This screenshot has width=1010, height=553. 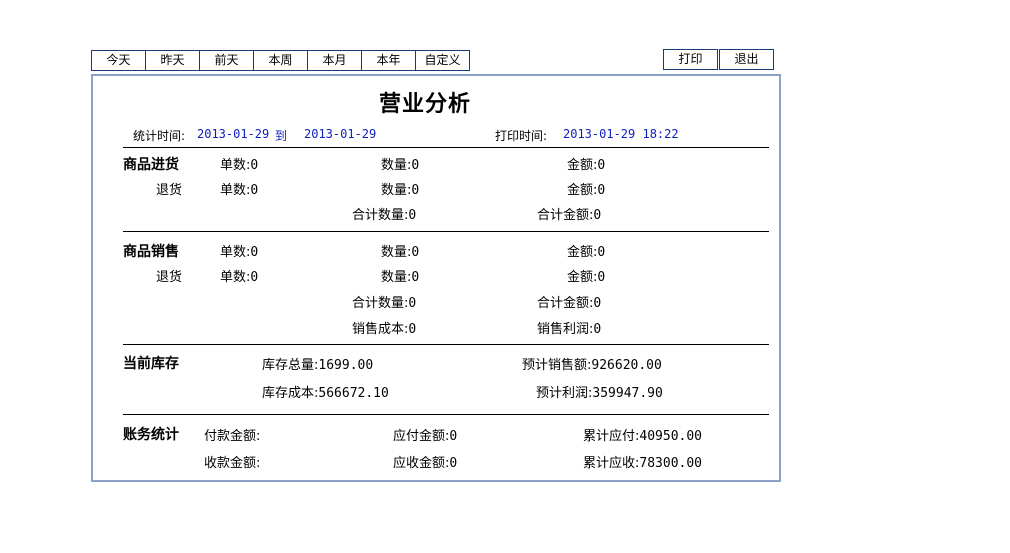 What do you see at coordinates (340, 134) in the screenshot?
I see `stat-end-date: 2013-01-29` at bounding box center [340, 134].